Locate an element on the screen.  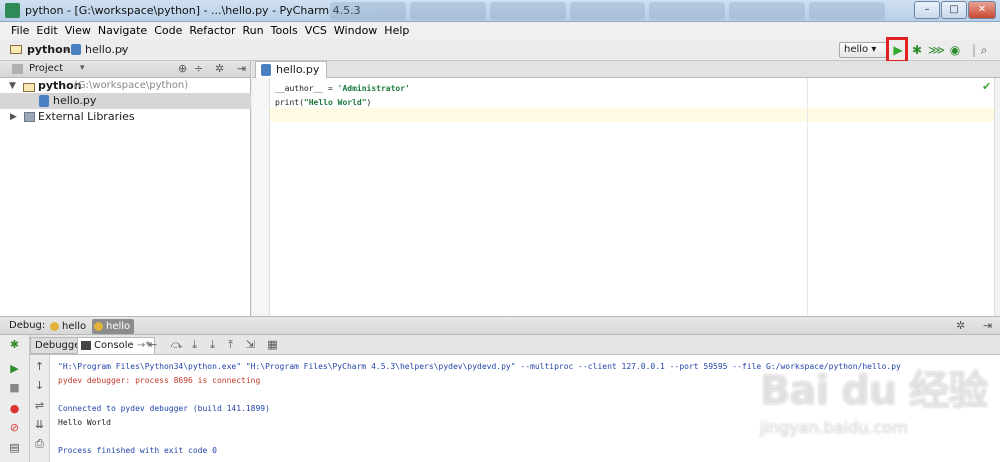
minimize-button: – is located at coordinates (927, 10).